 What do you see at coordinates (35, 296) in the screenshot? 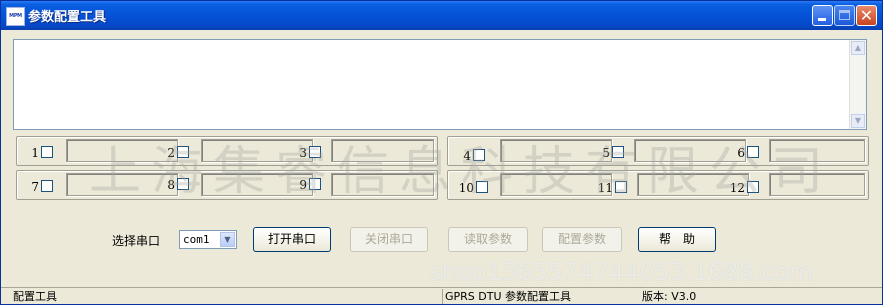
I see `status-pane-left: 配置工具` at bounding box center [35, 296].